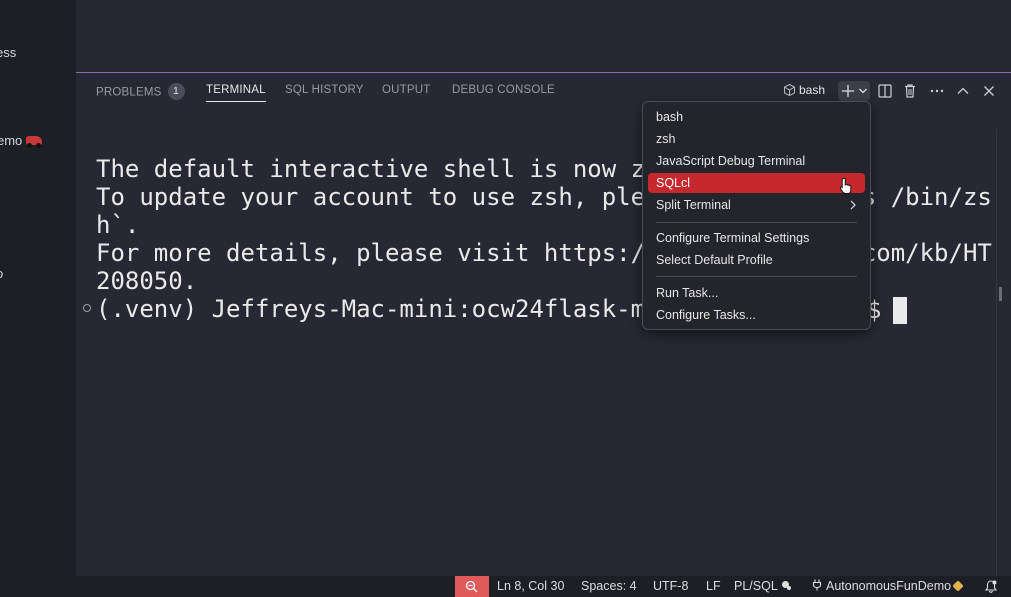 The image size is (1011, 597). What do you see at coordinates (129, 92) in the screenshot?
I see `tab-label: PROBLEMS` at bounding box center [129, 92].